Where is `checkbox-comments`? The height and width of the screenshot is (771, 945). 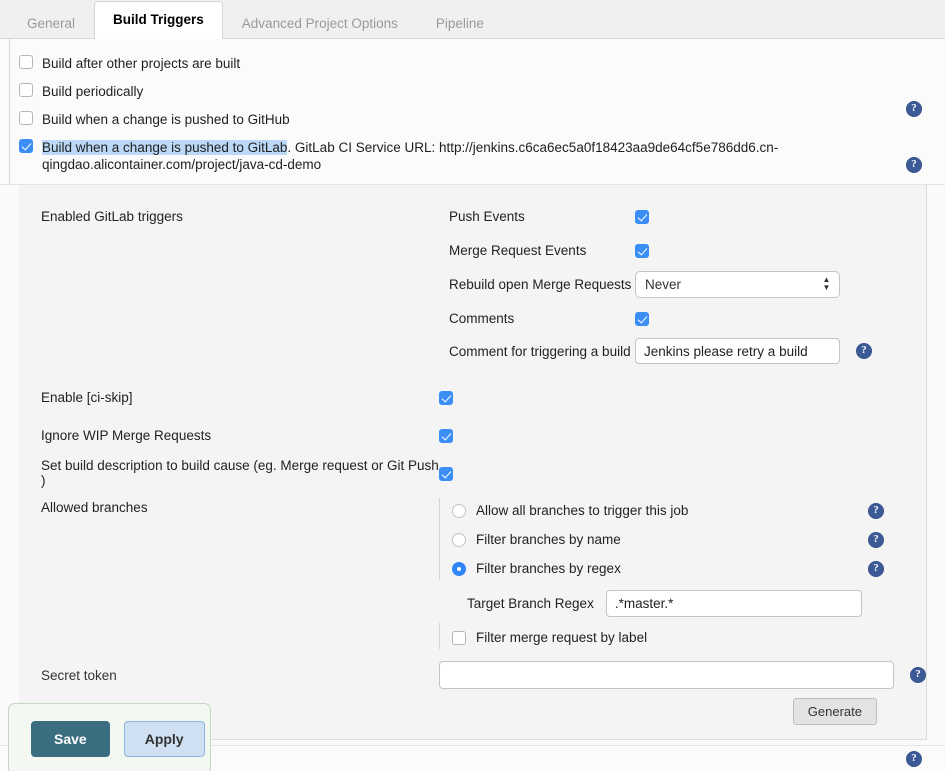
checkbox-comments is located at coordinates (642, 318).